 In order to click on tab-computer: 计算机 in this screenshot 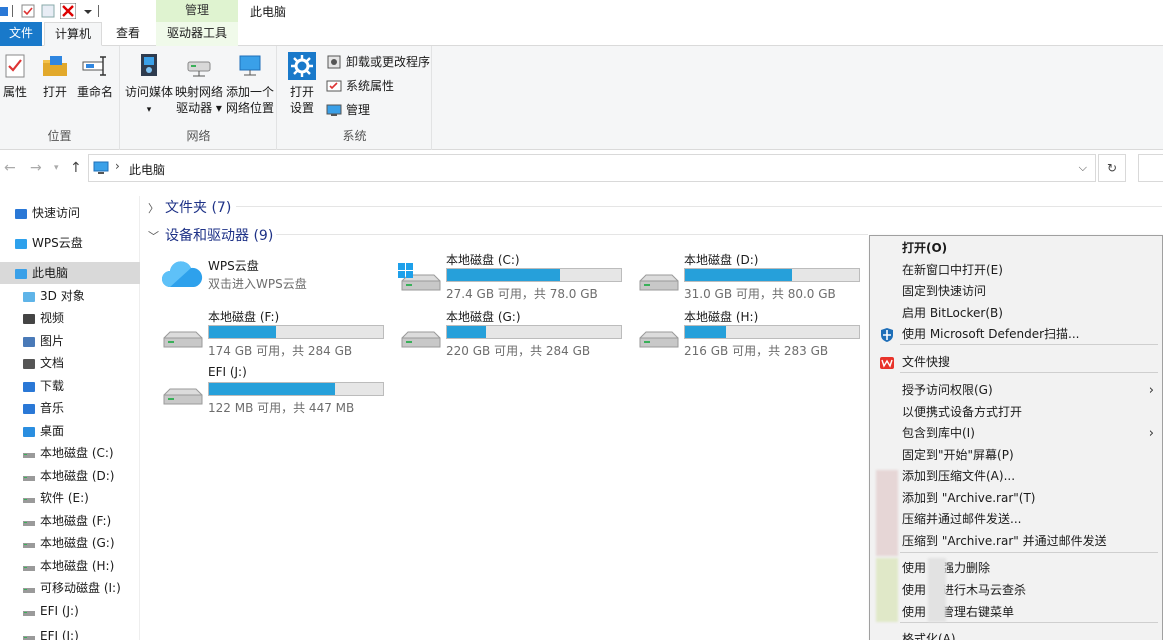, I will do `click(73, 34)`.